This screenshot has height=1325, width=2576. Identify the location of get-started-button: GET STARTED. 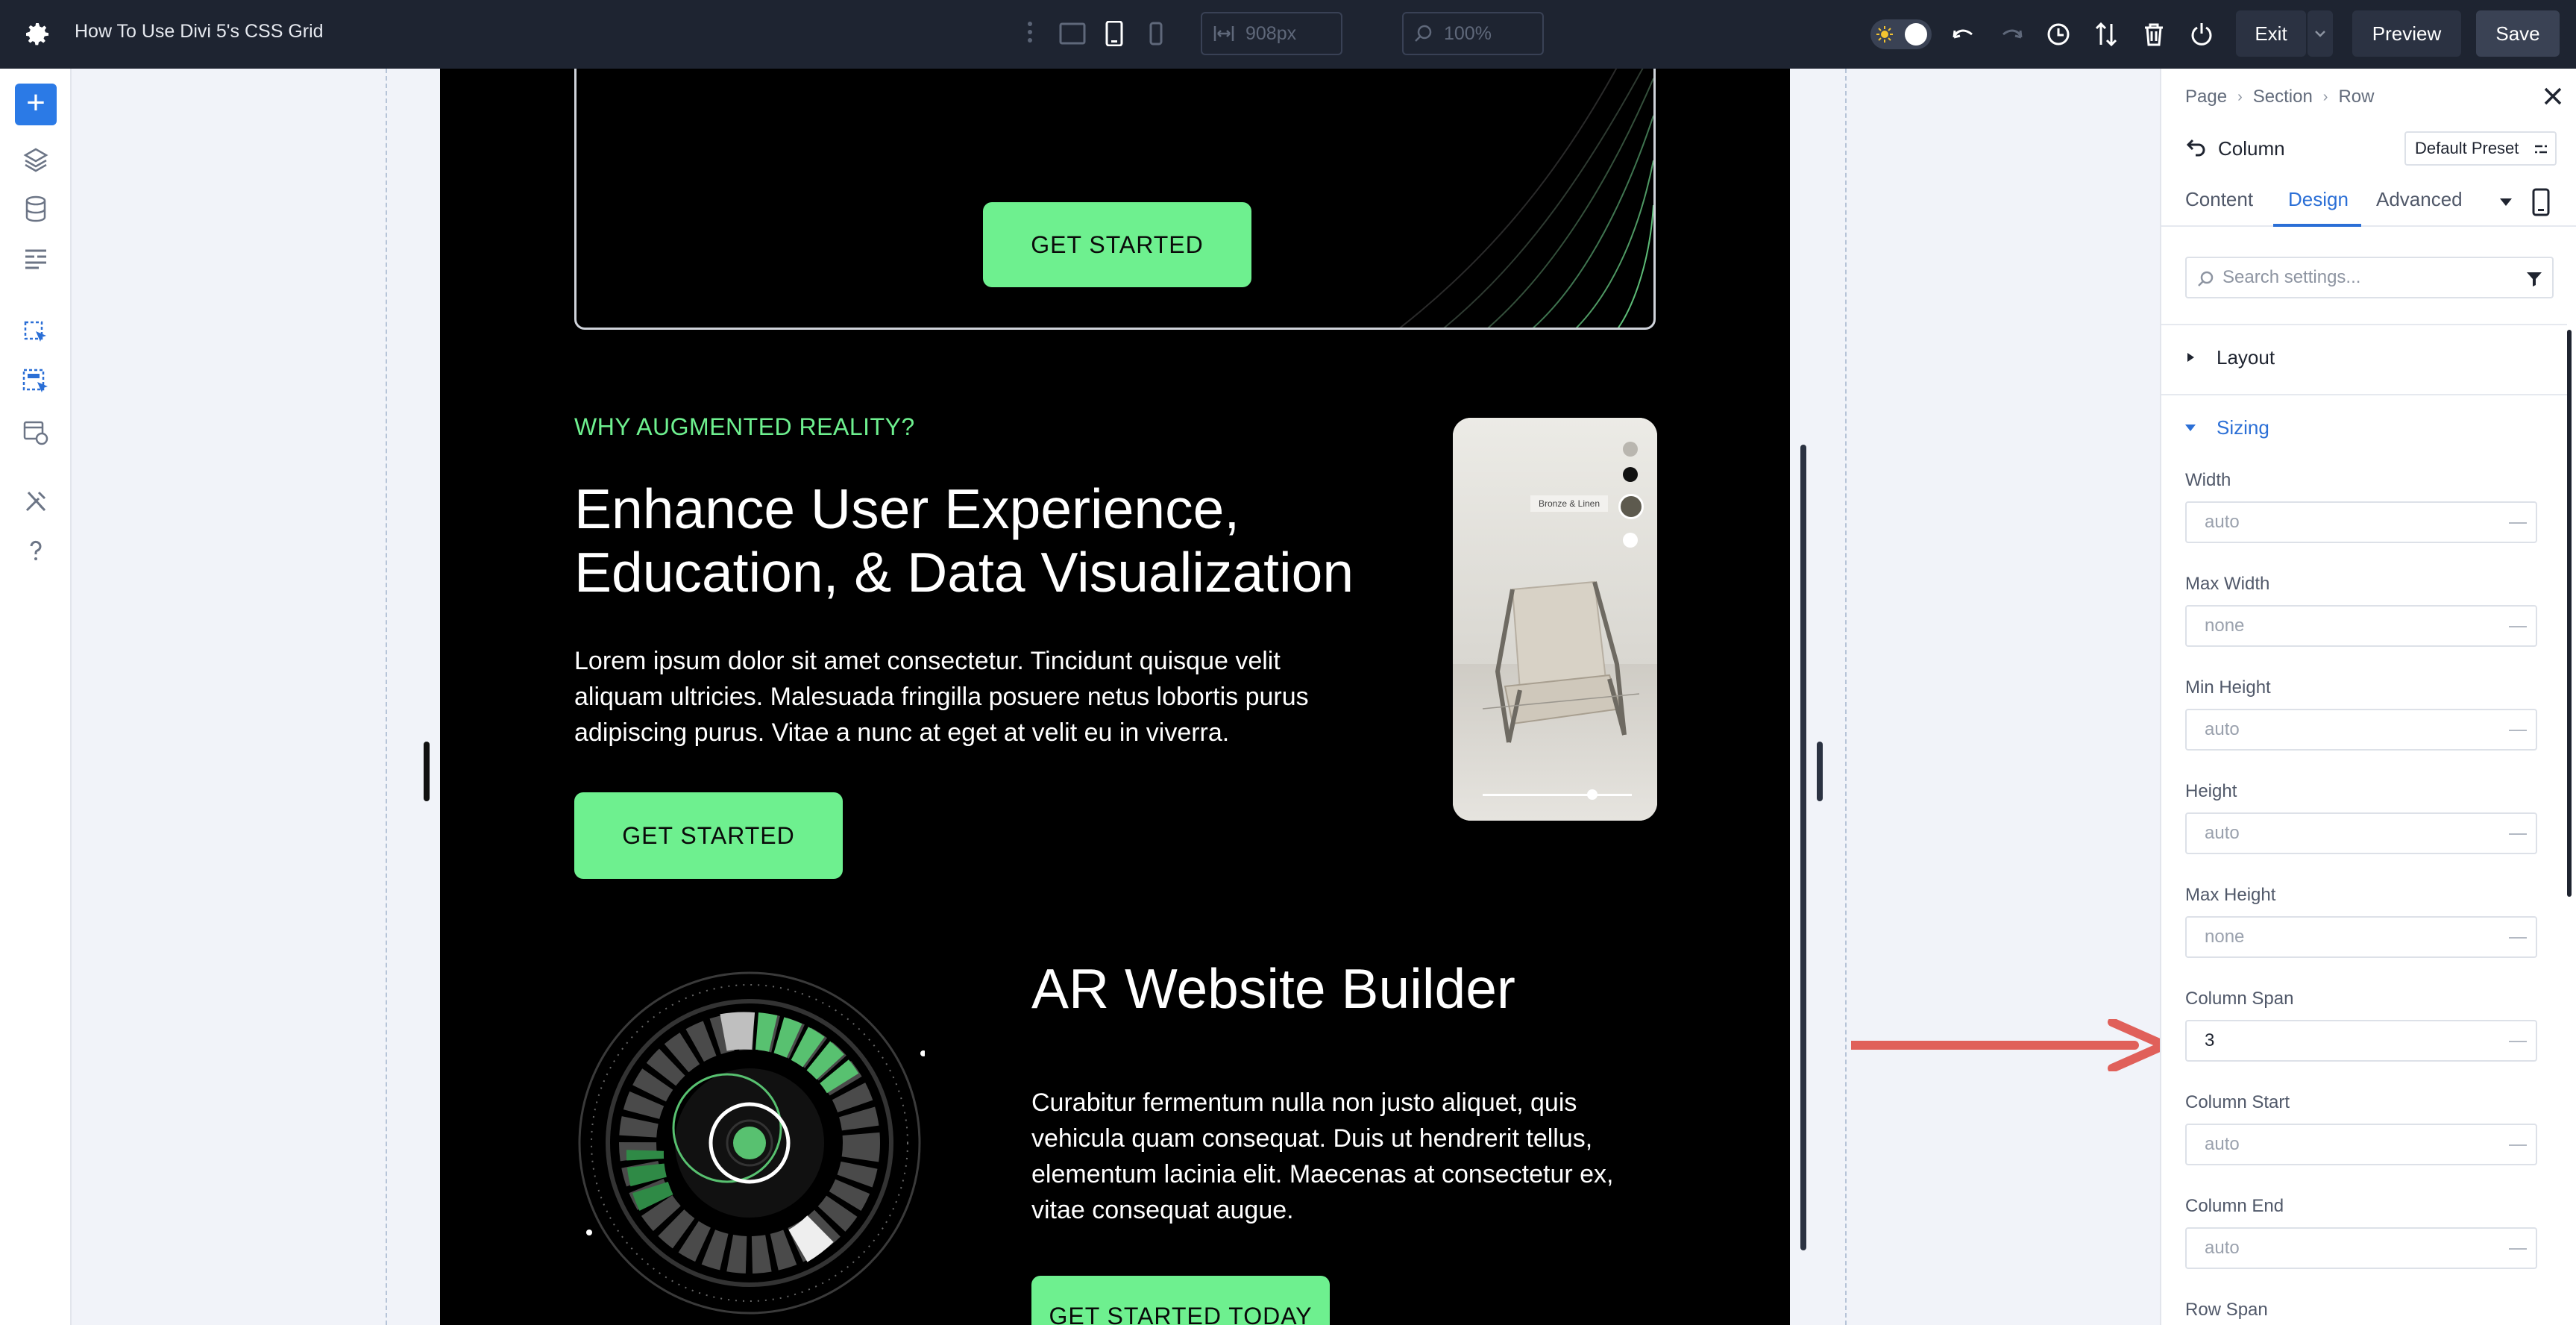
(709, 835).